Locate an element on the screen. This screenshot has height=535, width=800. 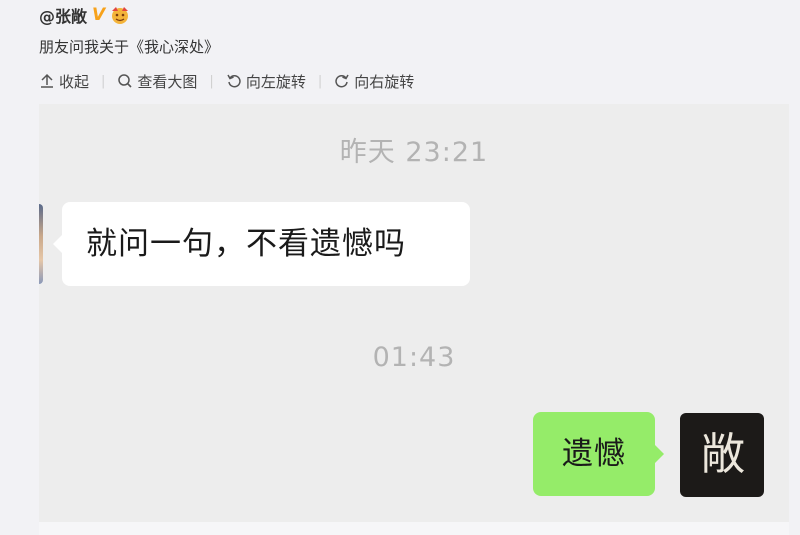
rotate-right-button: 向右旋转 is located at coordinates (374, 81).